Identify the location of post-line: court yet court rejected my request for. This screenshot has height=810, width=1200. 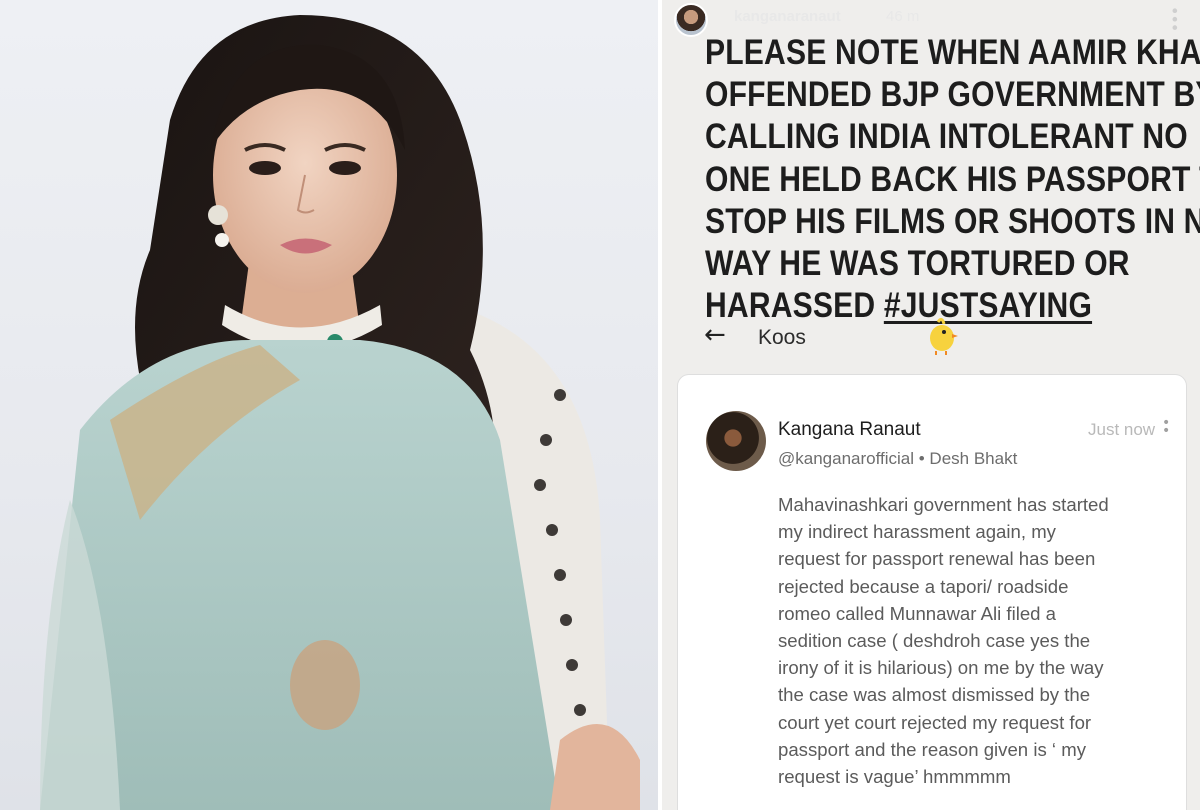
(935, 722).